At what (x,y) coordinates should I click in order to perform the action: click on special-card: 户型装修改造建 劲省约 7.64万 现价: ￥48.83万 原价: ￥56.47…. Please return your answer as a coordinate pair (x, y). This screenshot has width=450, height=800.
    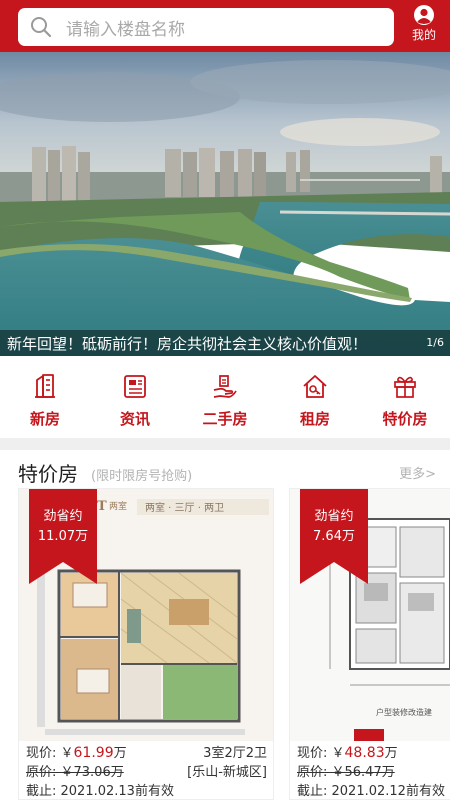
    Looking at the image, I should click on (369, 644).